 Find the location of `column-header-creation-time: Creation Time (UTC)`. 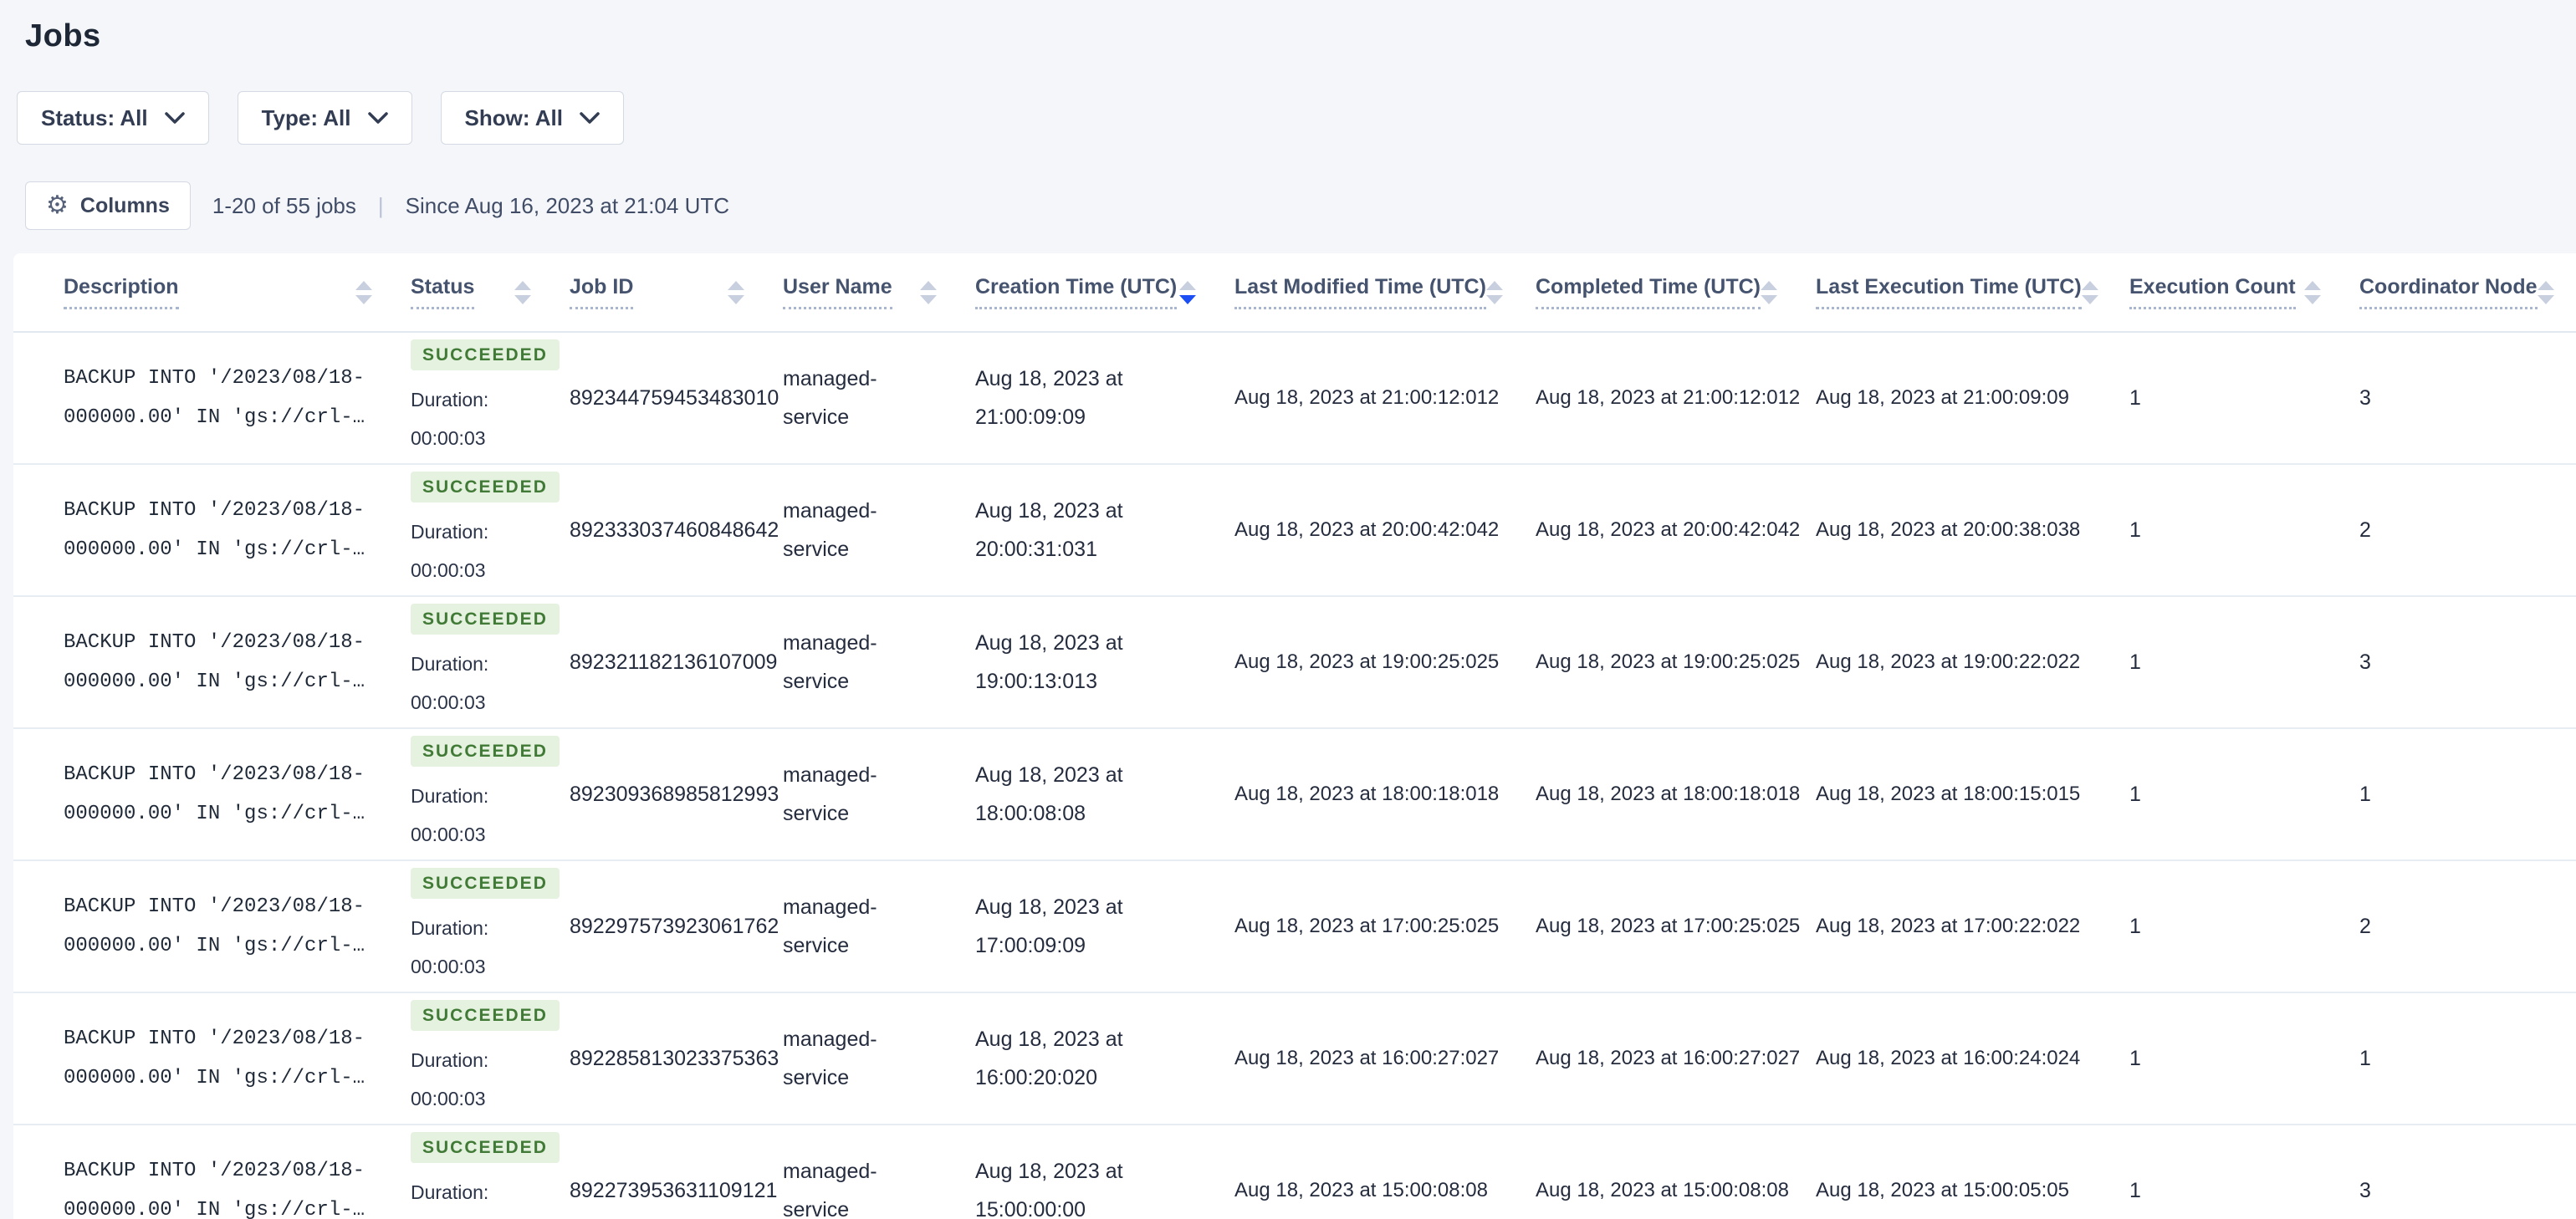

column-header-creation-time: Creation Time (UTC) is located at coordinates (1104, 293).